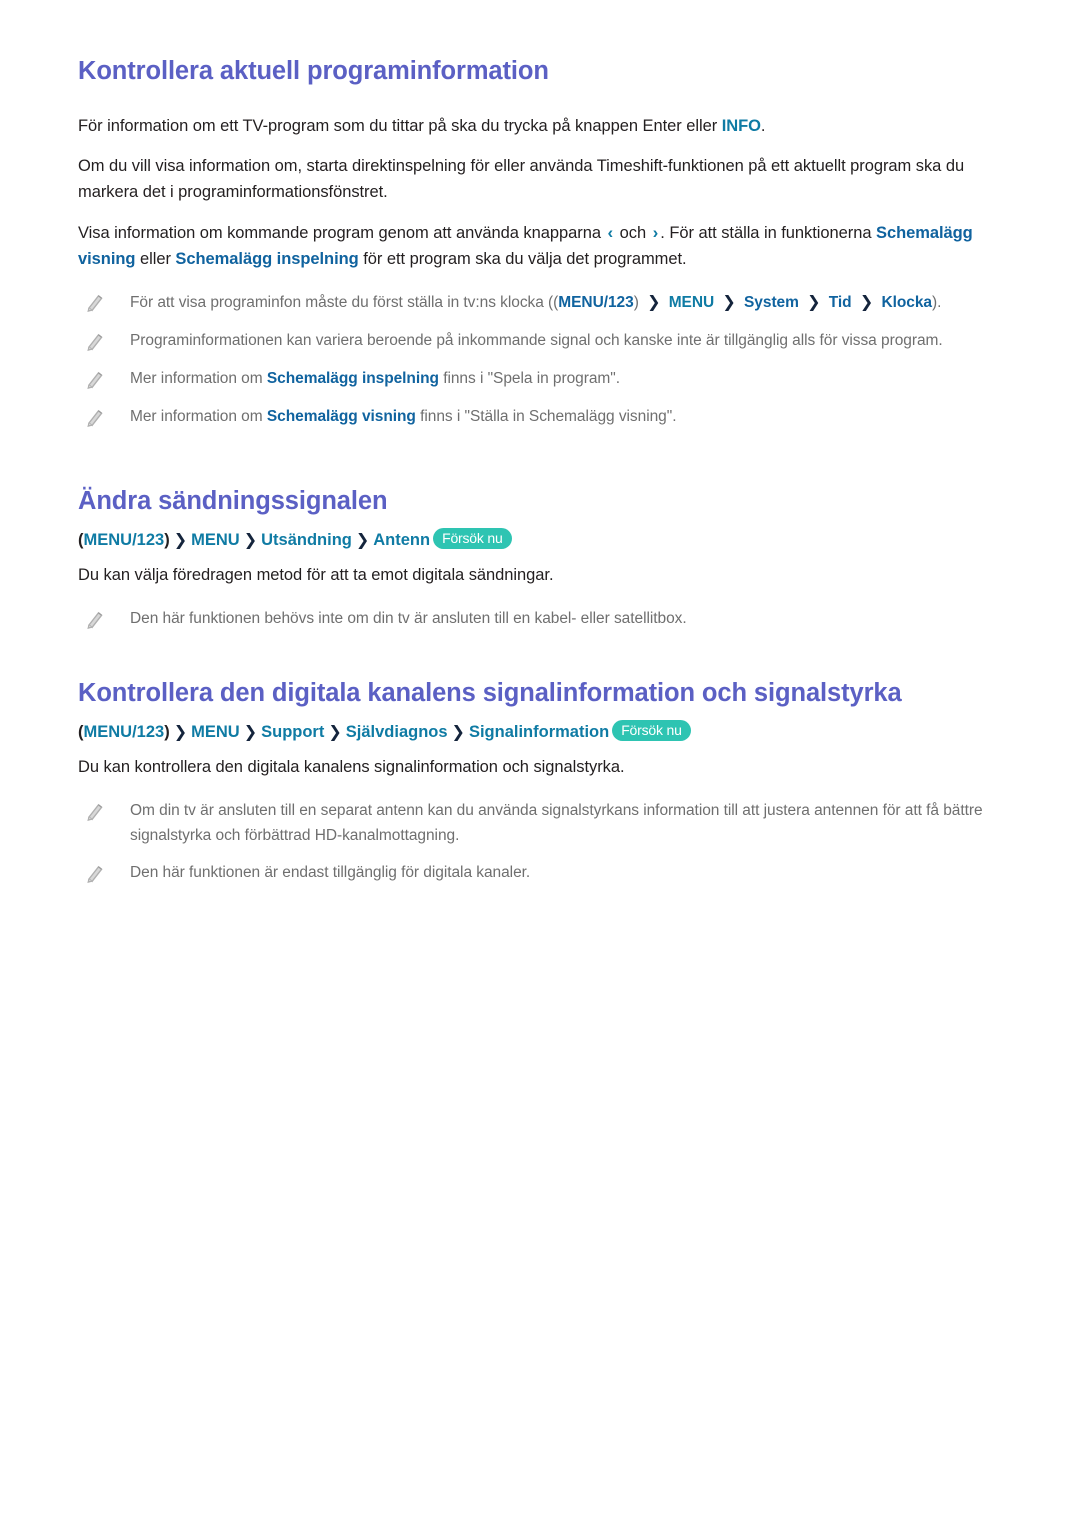 The image size is (1080, 1527). I want to click on chevron-left-icon: ‹, so click(610, 233).